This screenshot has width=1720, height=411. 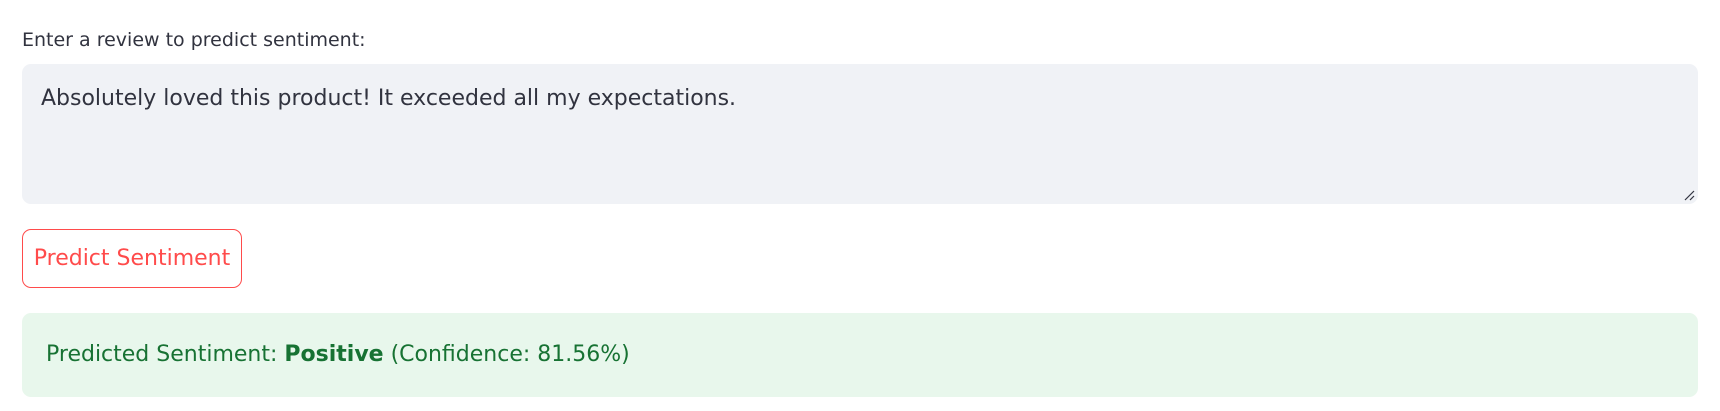 I want to click on resize-handle-icon, so click(x=1689, y=195).